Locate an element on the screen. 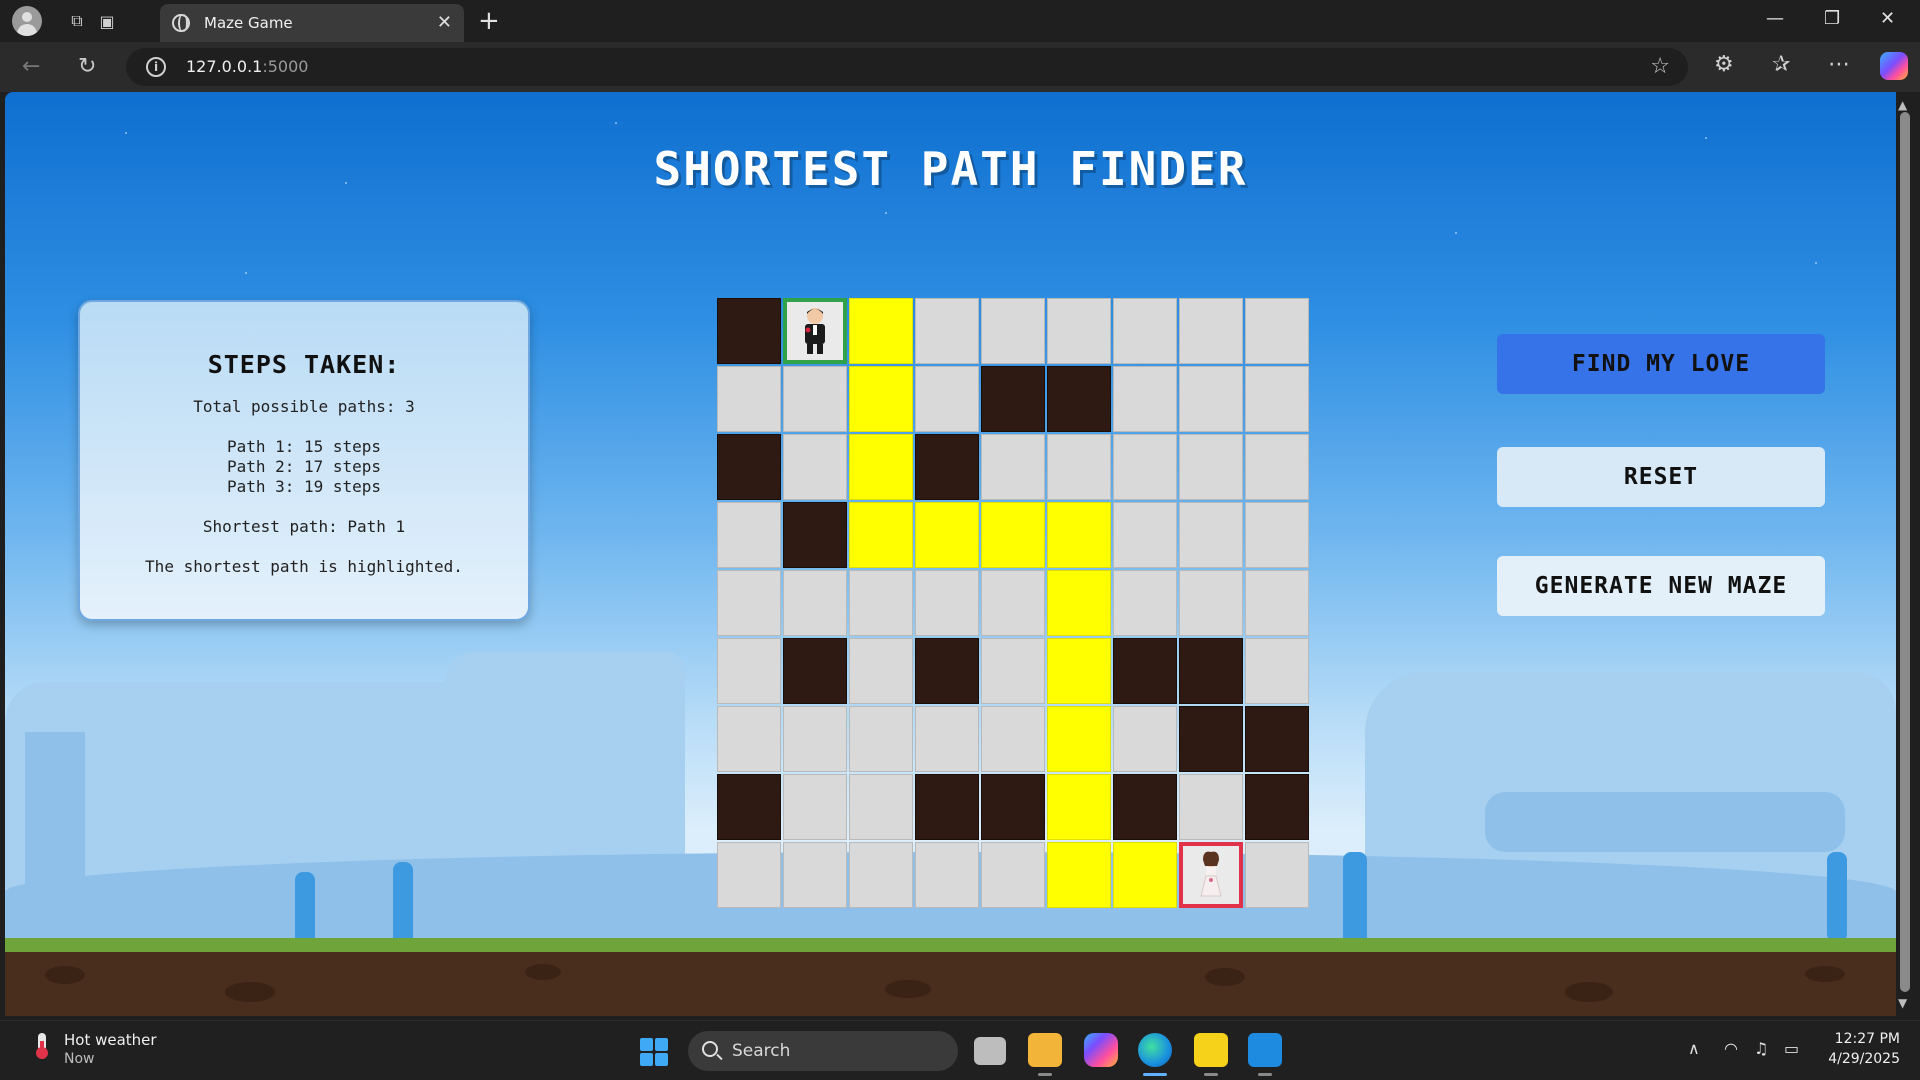 Image resolution: width=1920 pixels, height=1080 pixels. new-tab-icon: + is located at coordinates (489, 21).